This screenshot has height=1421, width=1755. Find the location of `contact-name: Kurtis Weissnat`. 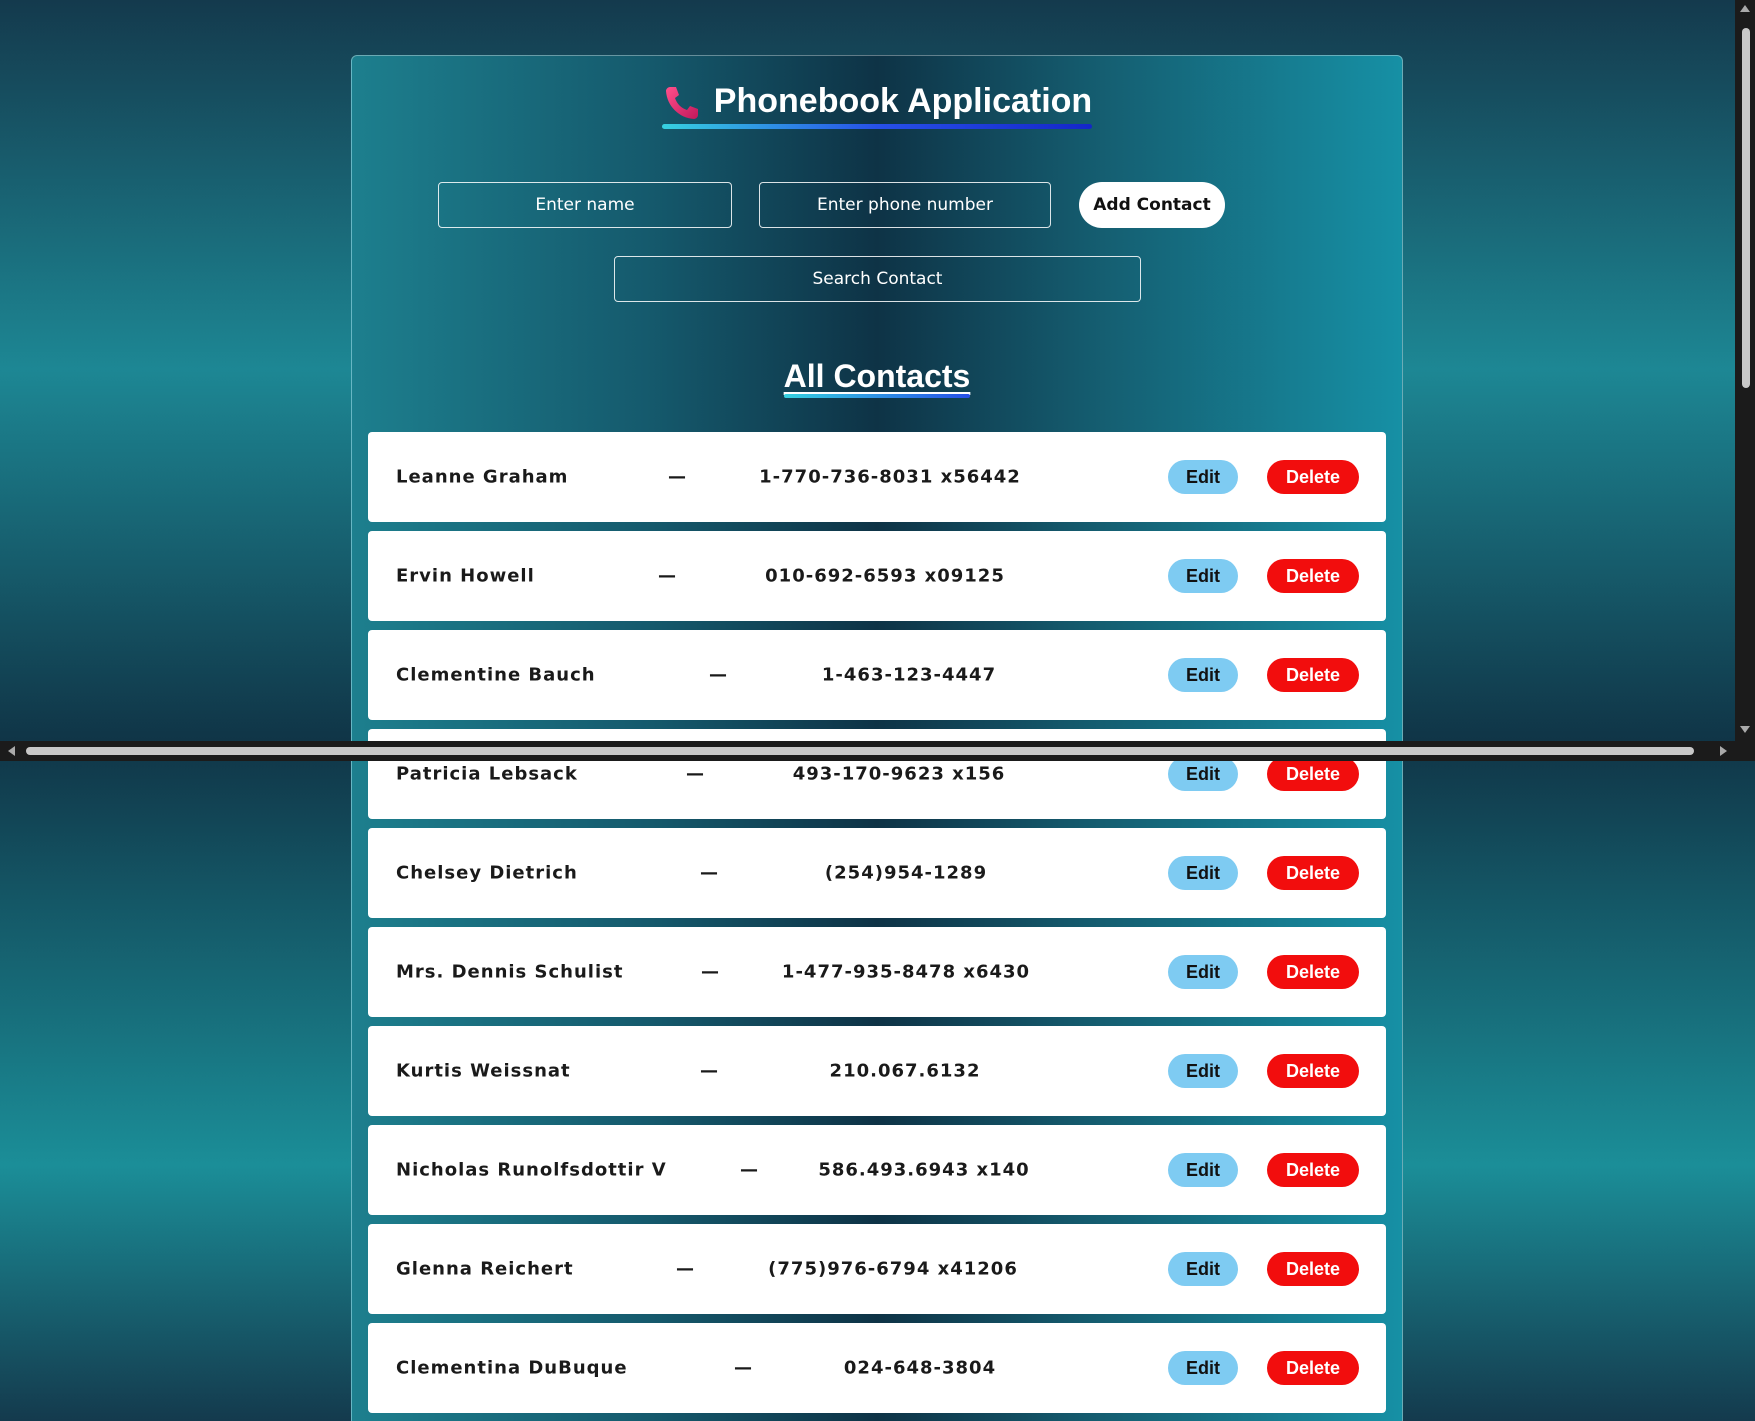

contact-name: Kurtis Weissnat is located at coordinates (483, 1071).